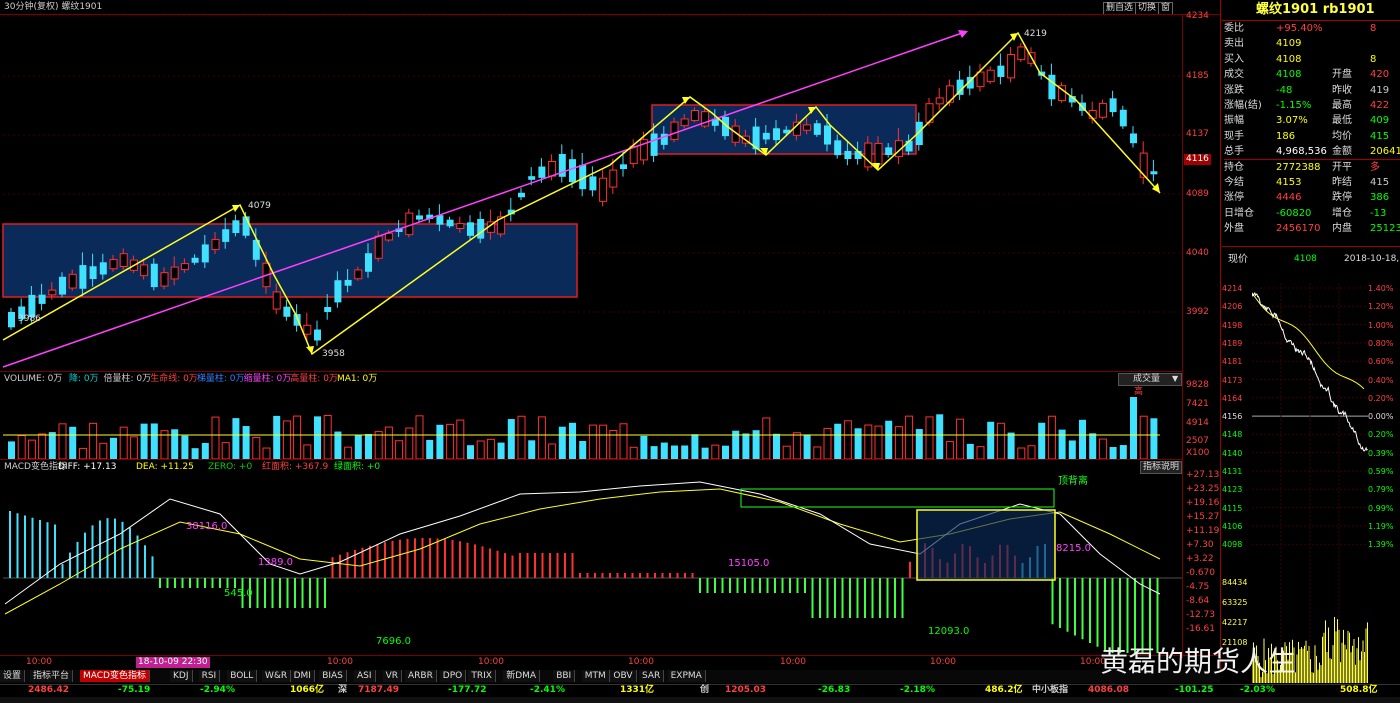 The width and height of the screenshot is (1400, 703). What do you see at coordinates (333, 676) in the screenshot?
I see `indicator-tab: BIAS` at bounding box center [333, 676].